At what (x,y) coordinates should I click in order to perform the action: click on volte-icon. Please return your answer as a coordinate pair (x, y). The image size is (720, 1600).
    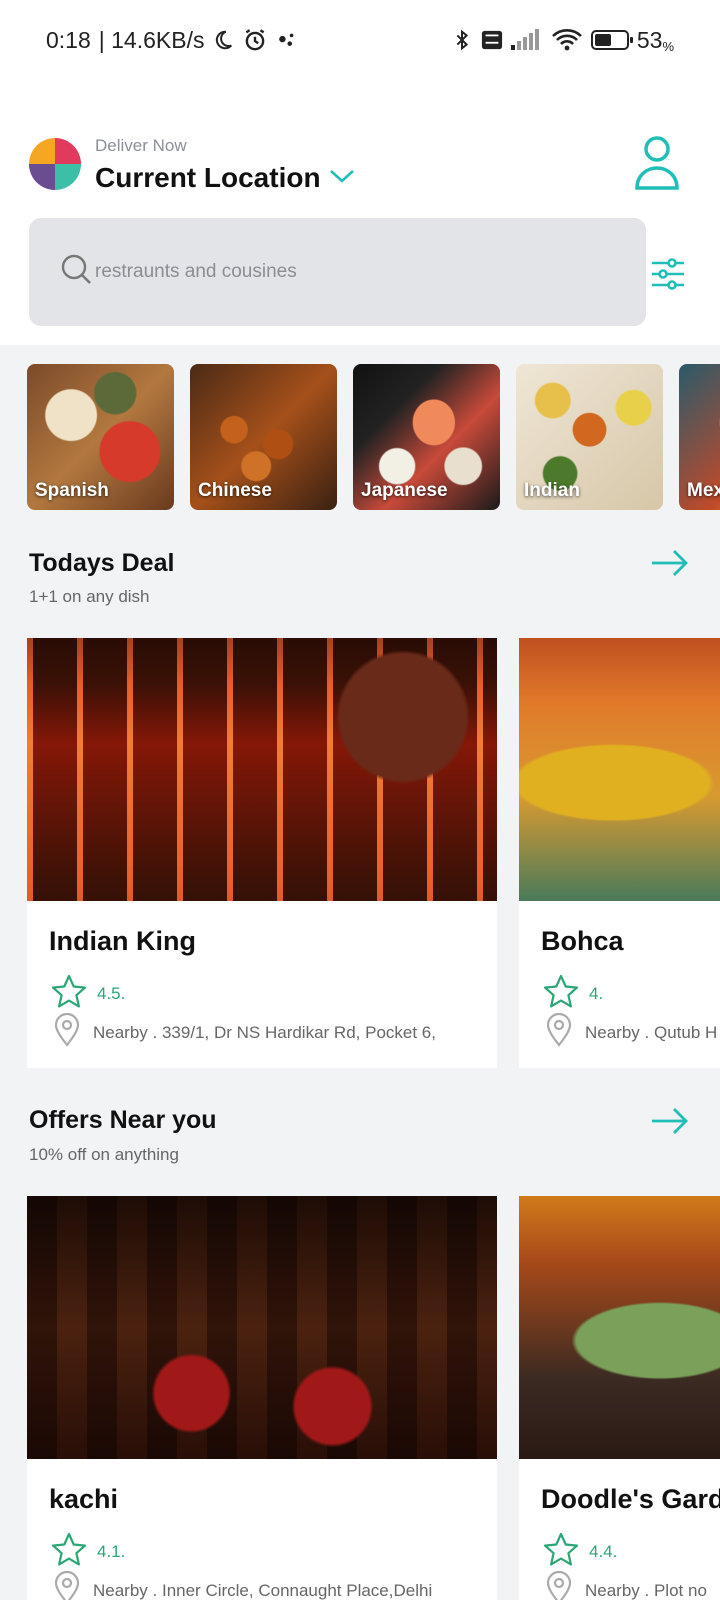
    Looking at the image, I should click on (492, 40).